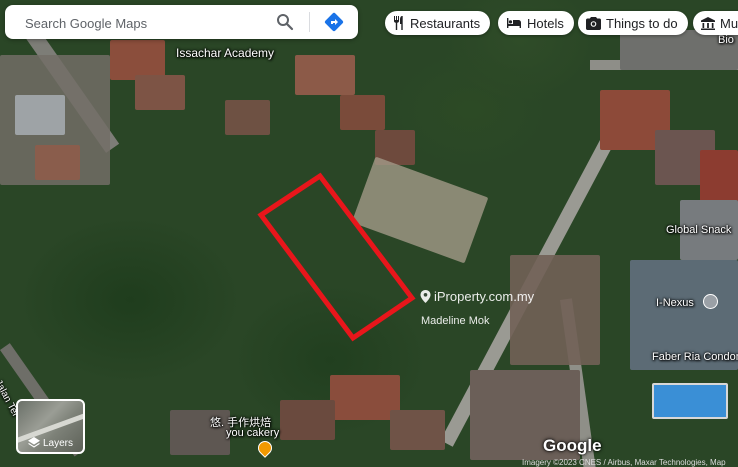  What do you see at coordinates (225, 53) in the screenshot?
I see `place-label: Issachar Academy` at bounding box center [225, 53].